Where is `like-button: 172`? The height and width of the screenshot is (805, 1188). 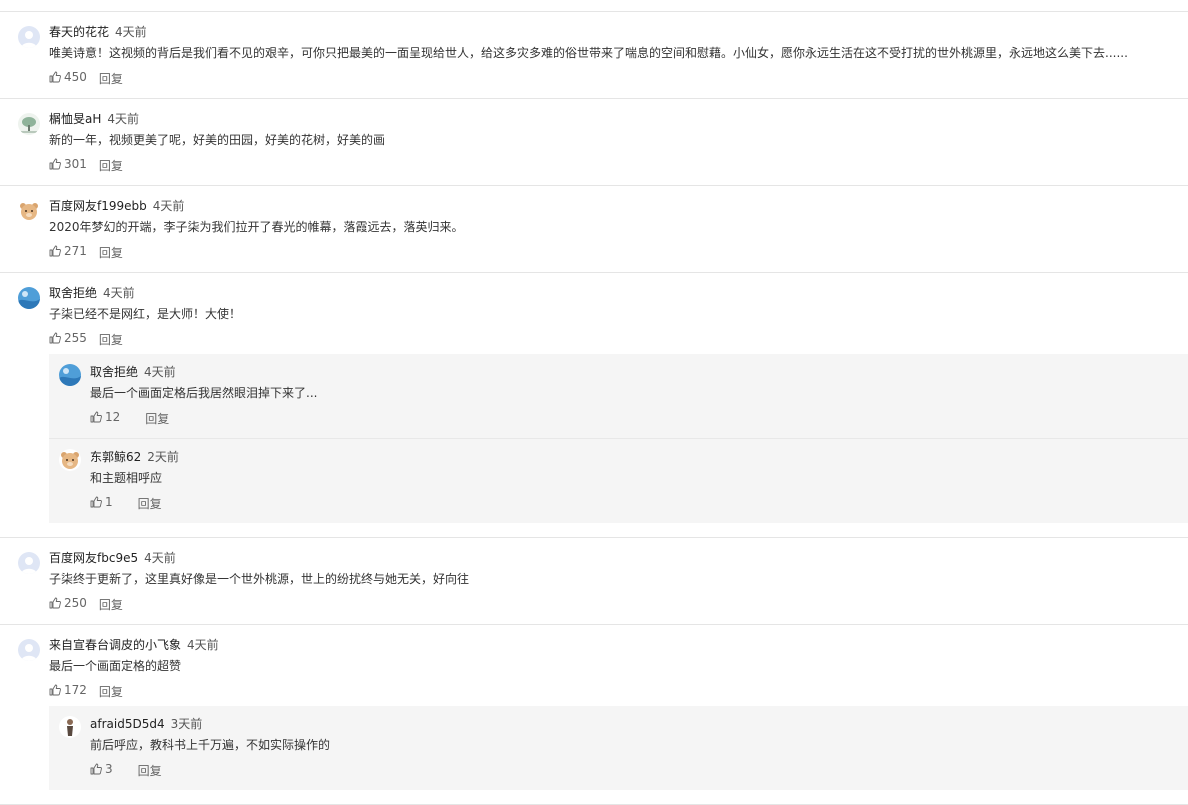 like-button: 172 is located at coordinates (68, 690).